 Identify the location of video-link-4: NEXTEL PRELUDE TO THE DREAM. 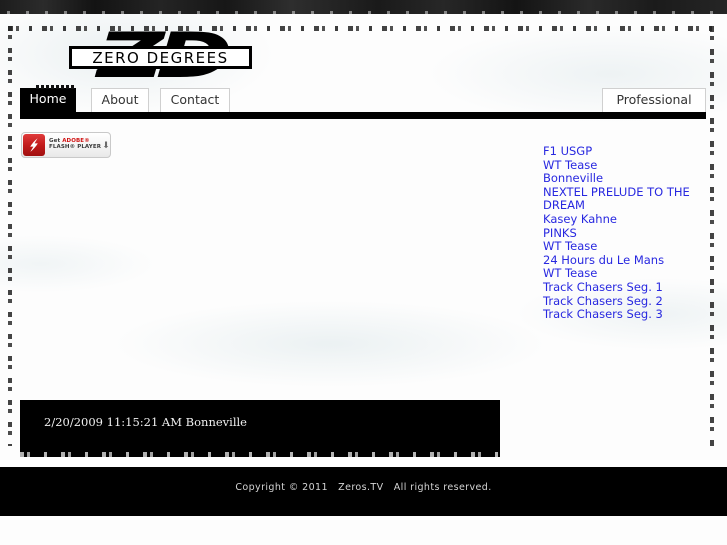
(623, 199).